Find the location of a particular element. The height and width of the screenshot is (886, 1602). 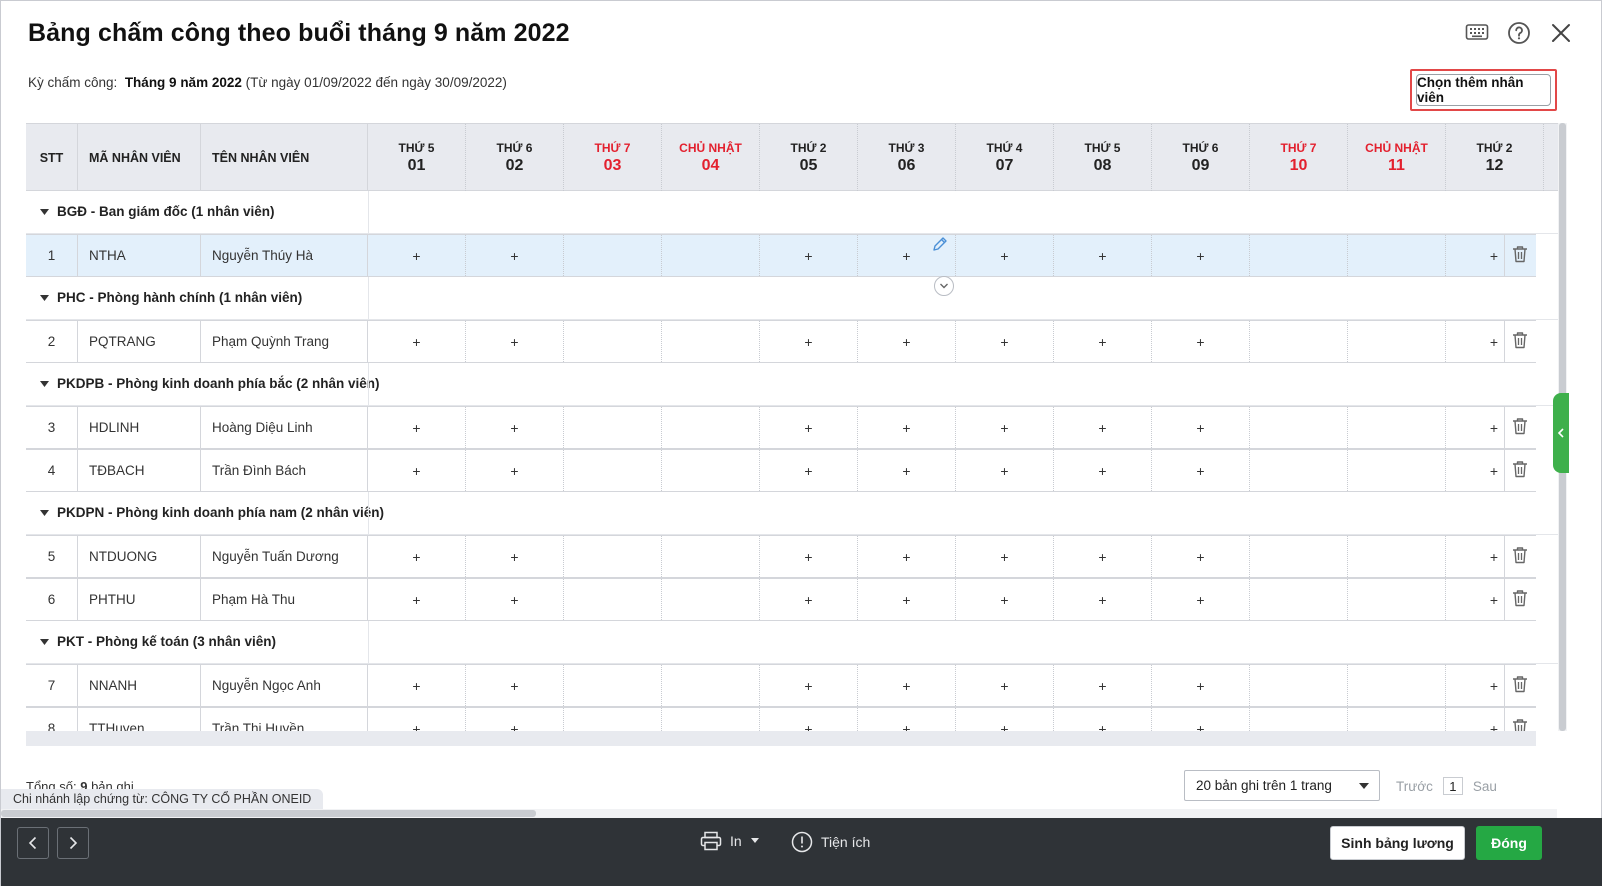

group-row: PKT - Phòng kế toán (3 nhân viên) is located at coordinates (796, 642).